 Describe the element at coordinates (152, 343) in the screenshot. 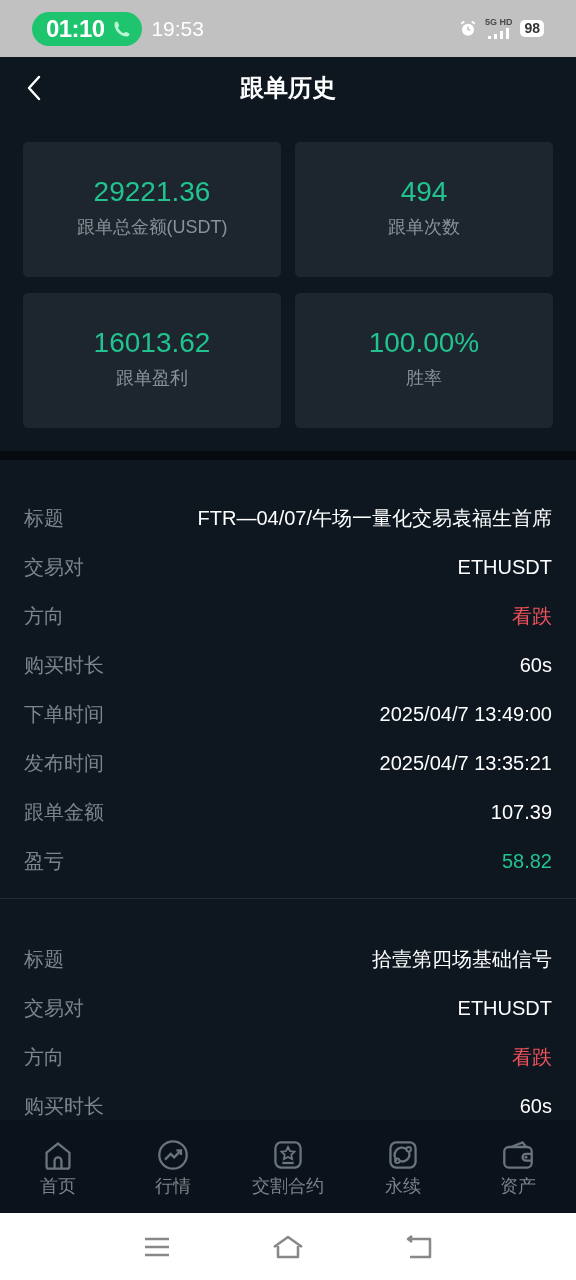

I see `stat-value: 16013.62` at that location.